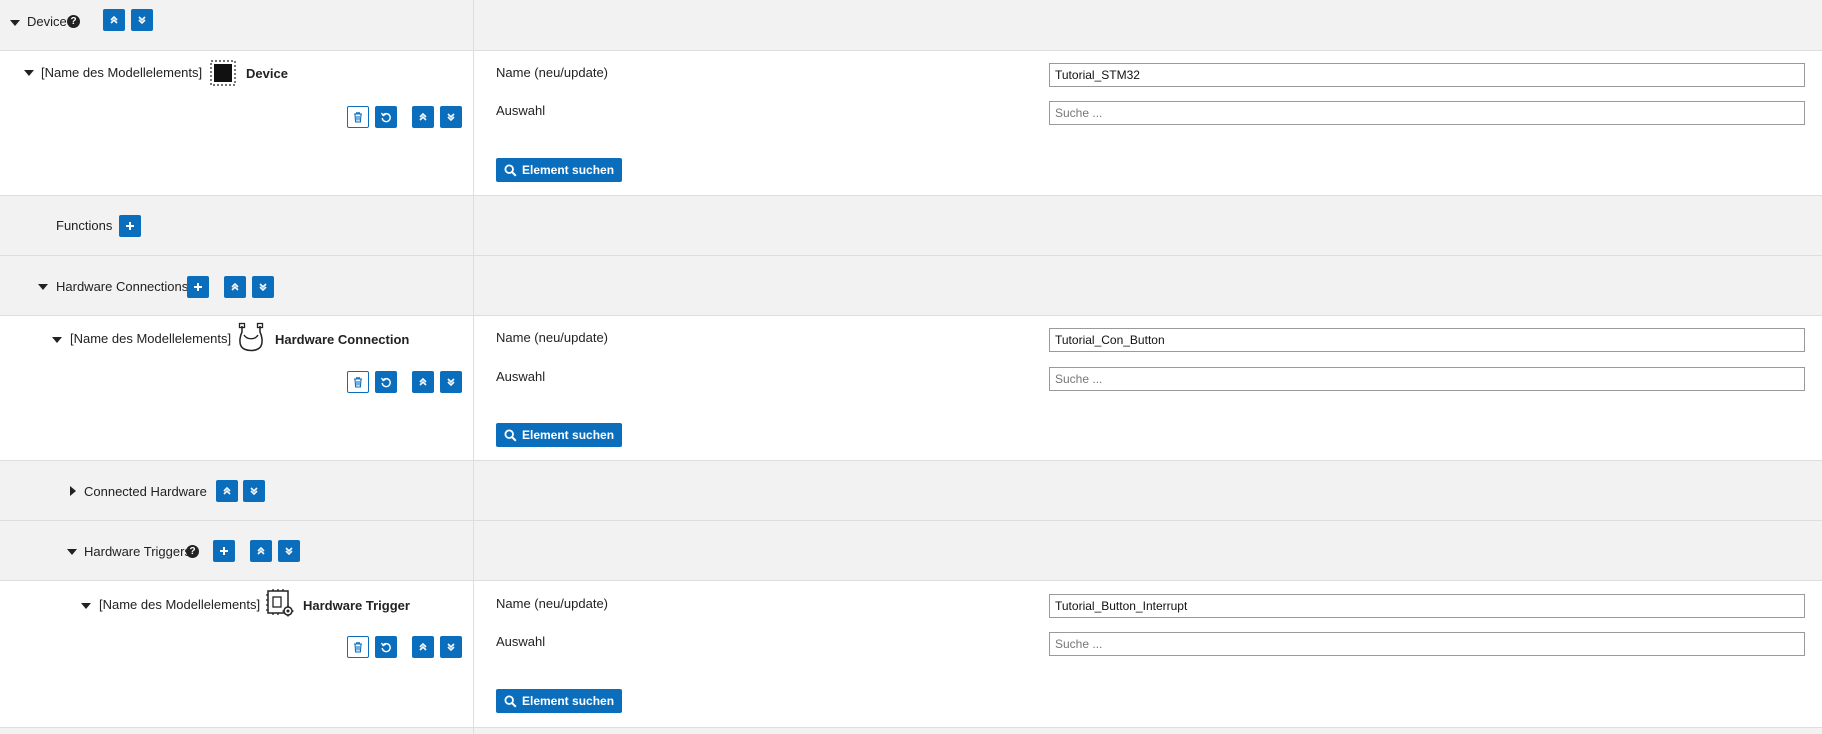 The image size is (1822, 734). Describe the element at coordinates (122, 286) in the screenshot. I see `hardware-connections-section-title: Hardware Connections` at that location.